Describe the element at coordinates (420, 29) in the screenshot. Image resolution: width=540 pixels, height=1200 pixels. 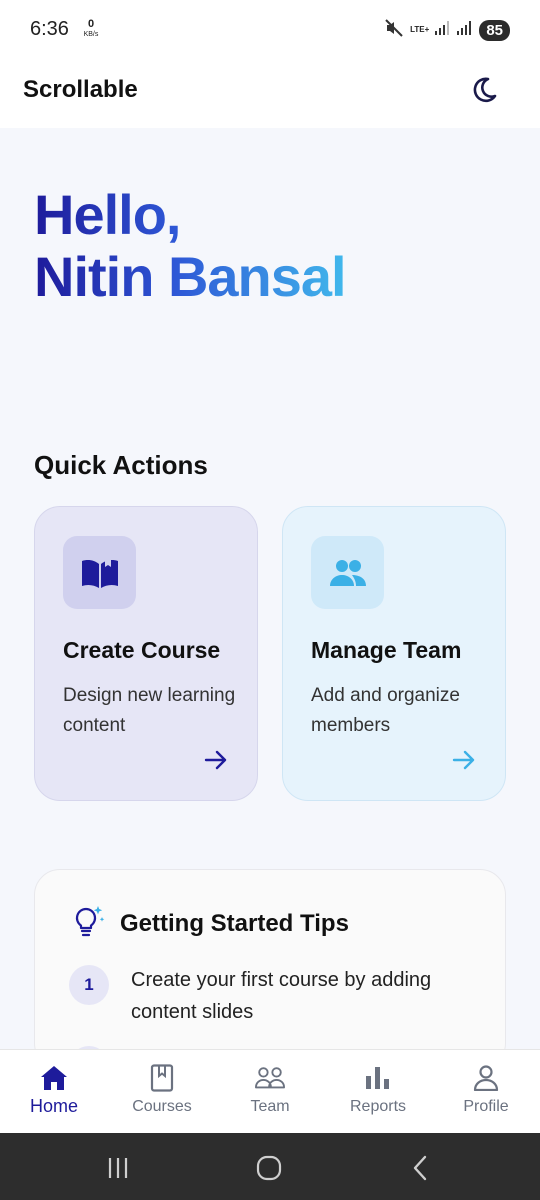
I see `network-type: LTE+` at that location.